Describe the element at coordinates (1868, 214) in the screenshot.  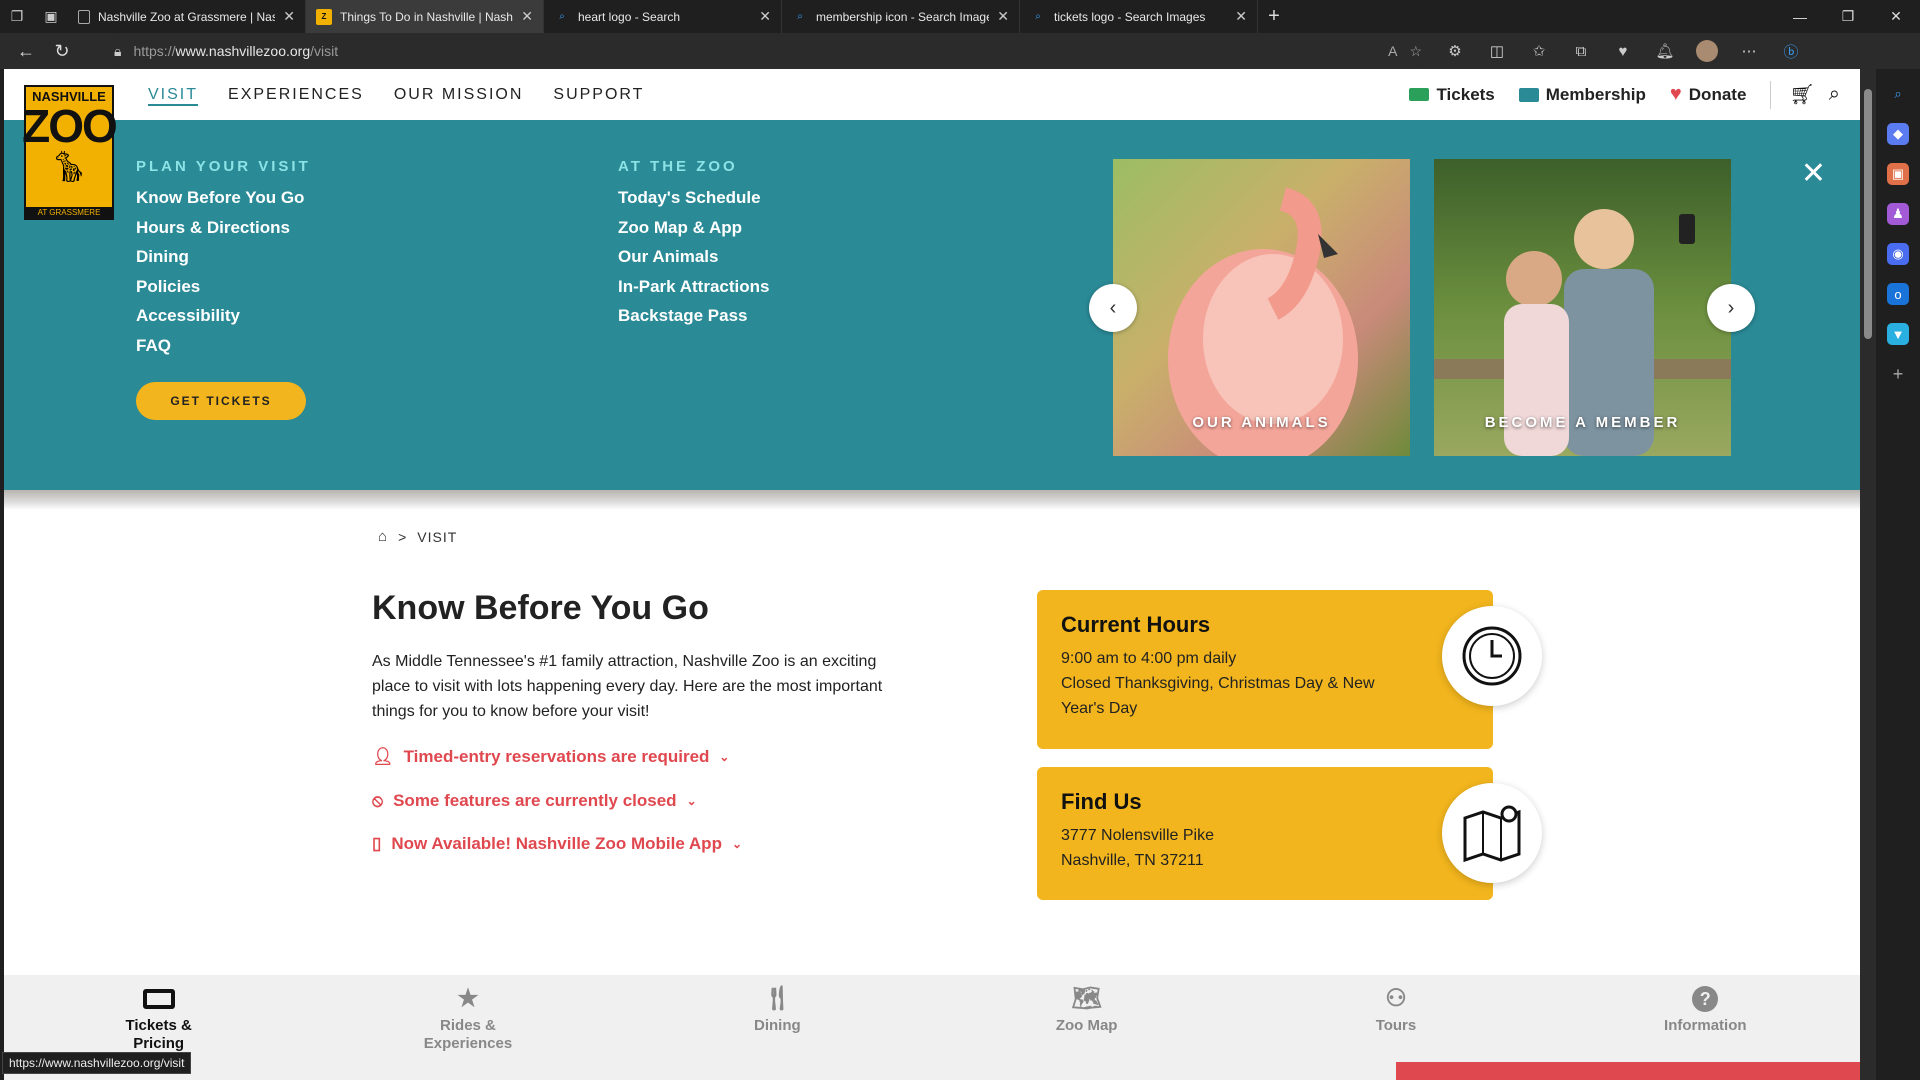
I see `scrollbar-thumb` at that location.